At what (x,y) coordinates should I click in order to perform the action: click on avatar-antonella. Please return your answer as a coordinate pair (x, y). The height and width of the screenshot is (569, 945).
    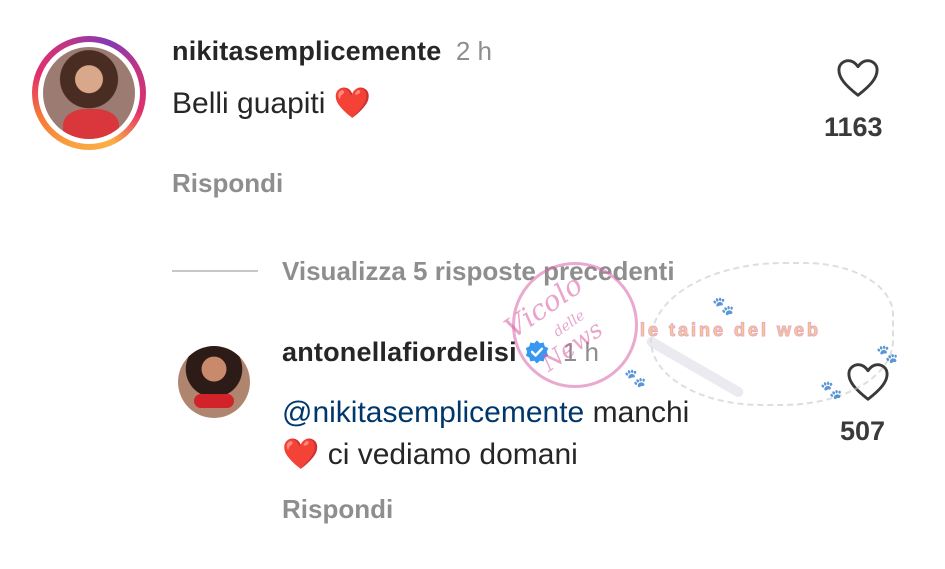
    Looking at the image, I should click on (214, 382).